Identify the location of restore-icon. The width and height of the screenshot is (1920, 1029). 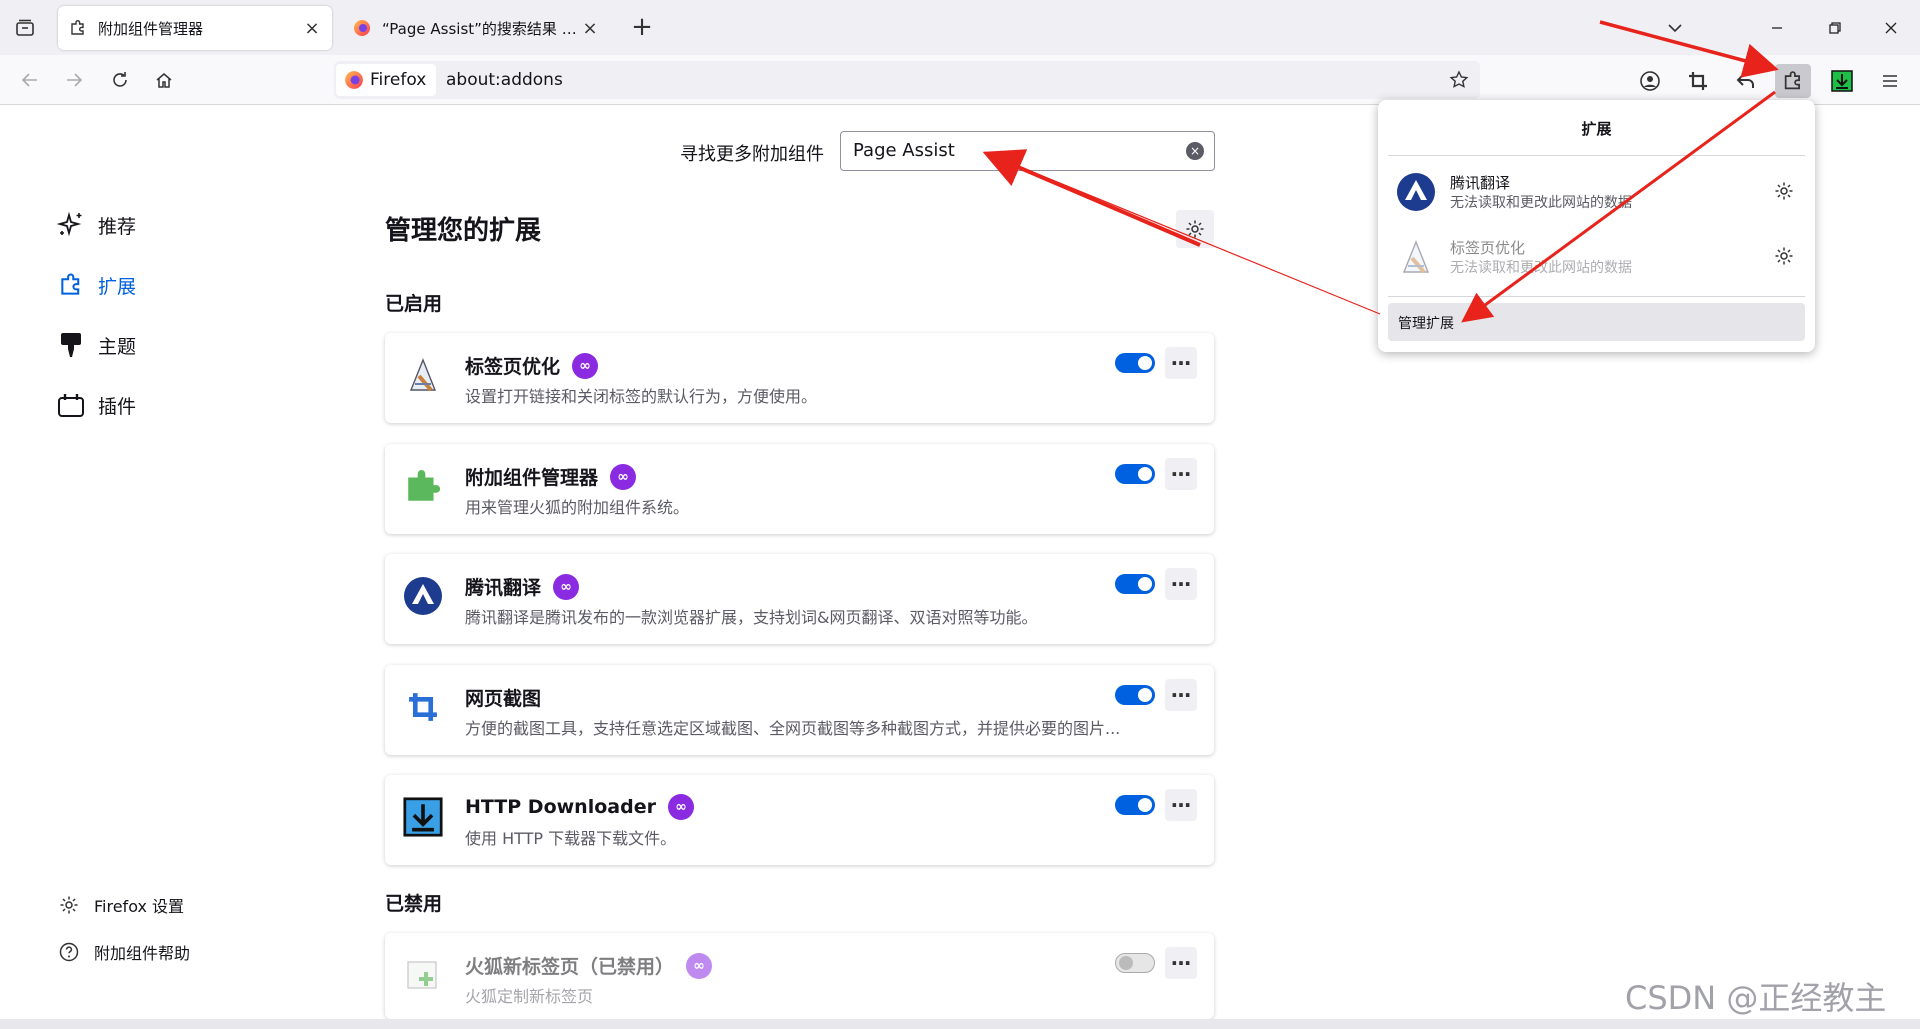
(1835, 28).